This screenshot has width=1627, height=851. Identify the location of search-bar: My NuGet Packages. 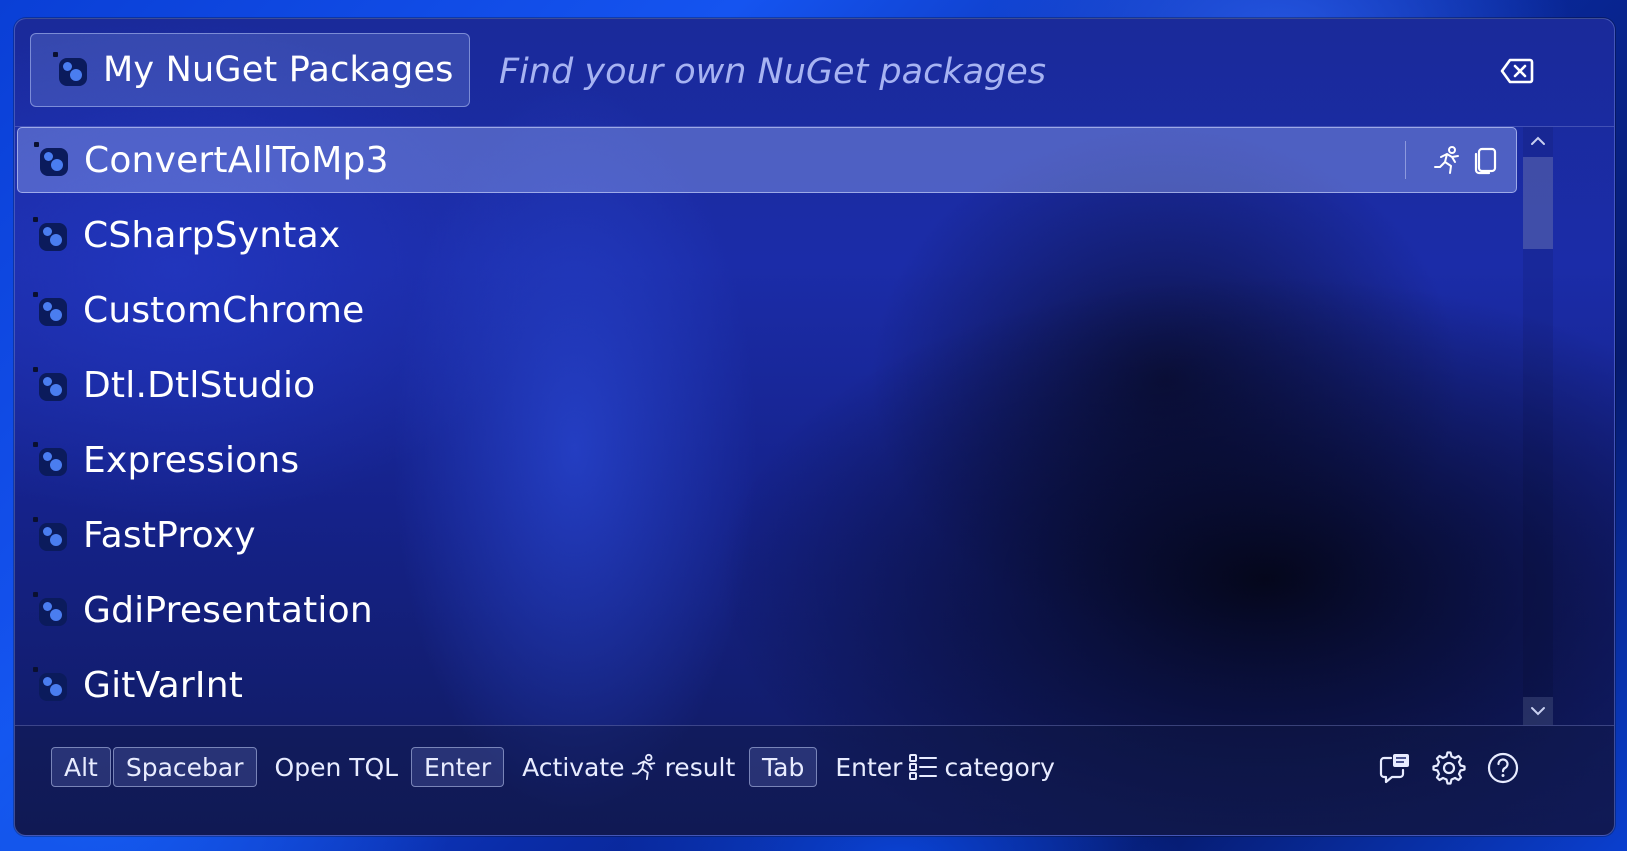
(814, 73).